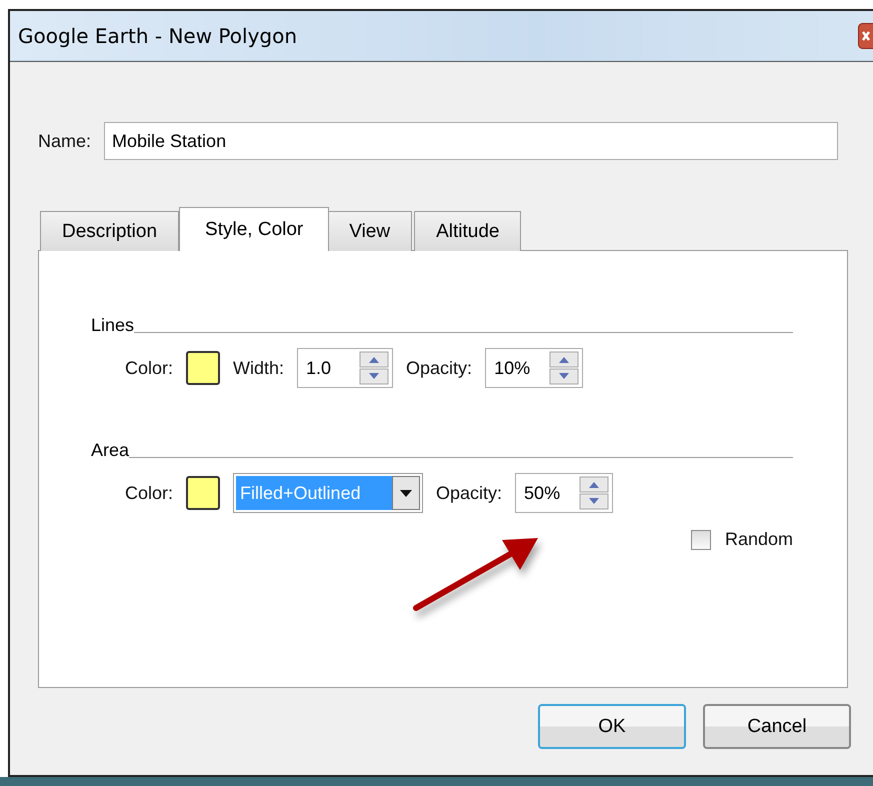 The height and width of the screenshot is (786, 873). I want to click on width-spinbox: 1.0, so click(345, 368).